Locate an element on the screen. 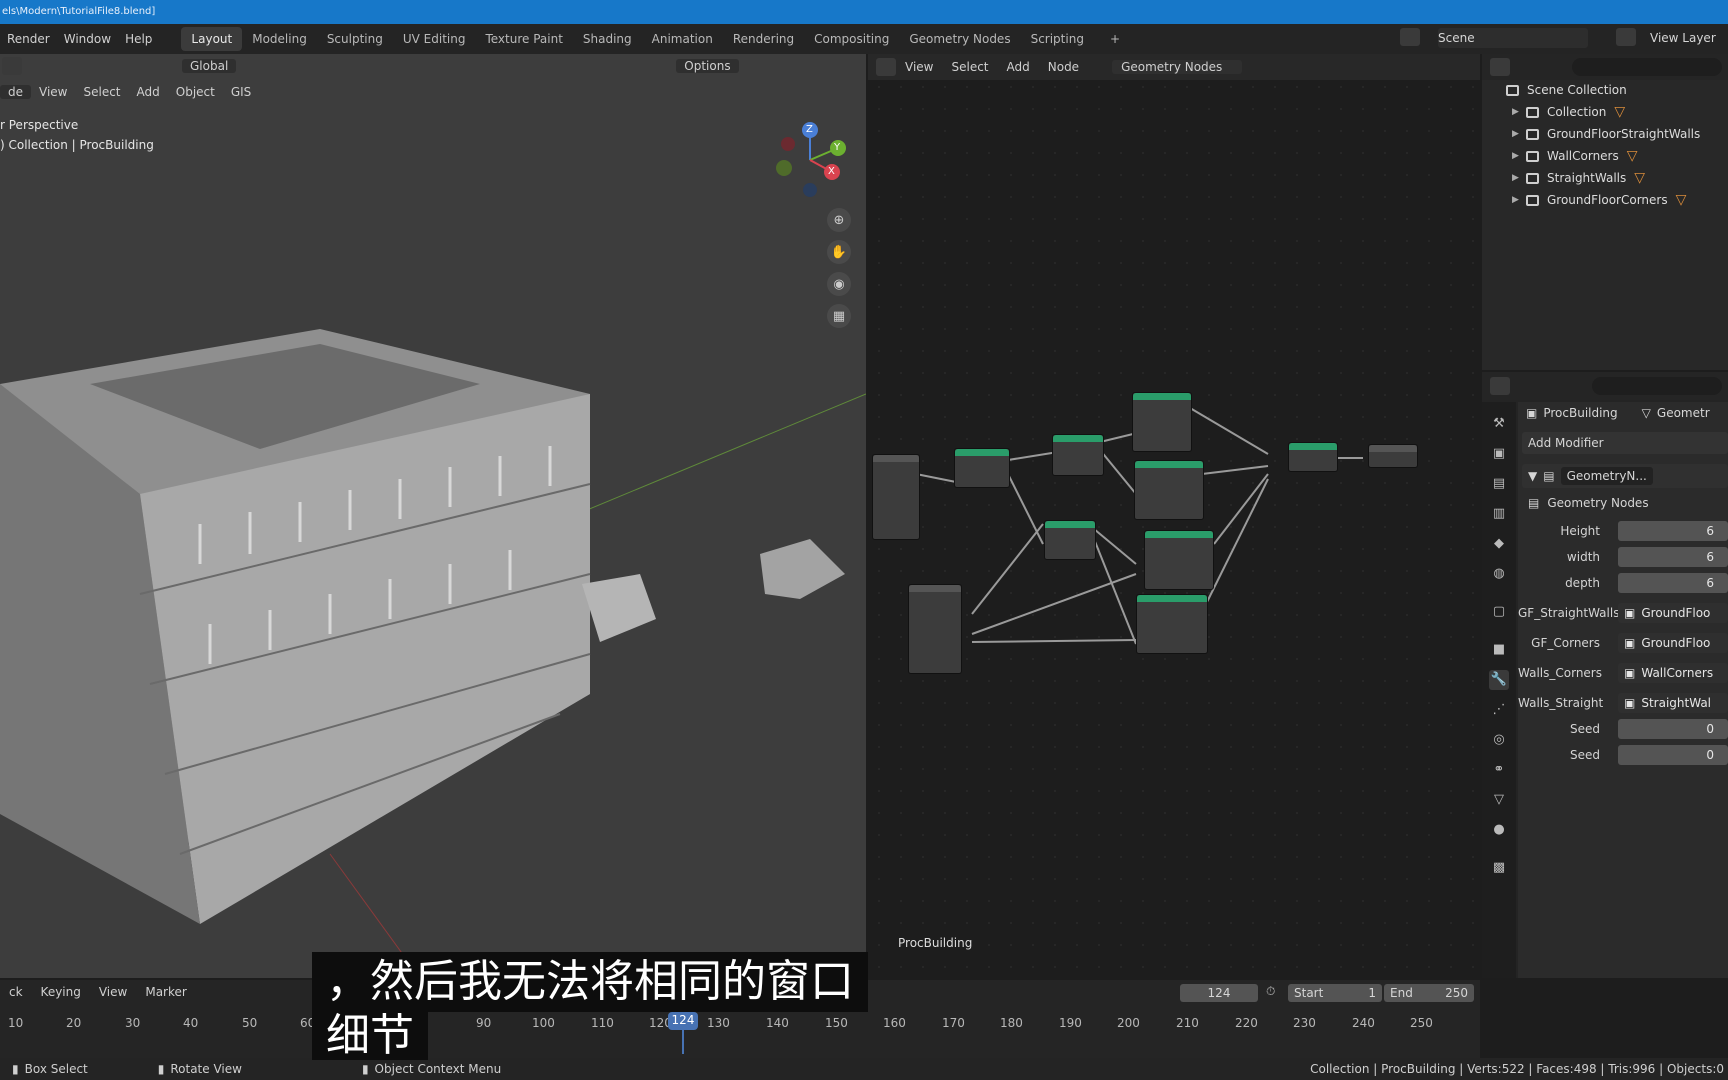  viewport-menu-select: Select is located at coordinates (101, 92).